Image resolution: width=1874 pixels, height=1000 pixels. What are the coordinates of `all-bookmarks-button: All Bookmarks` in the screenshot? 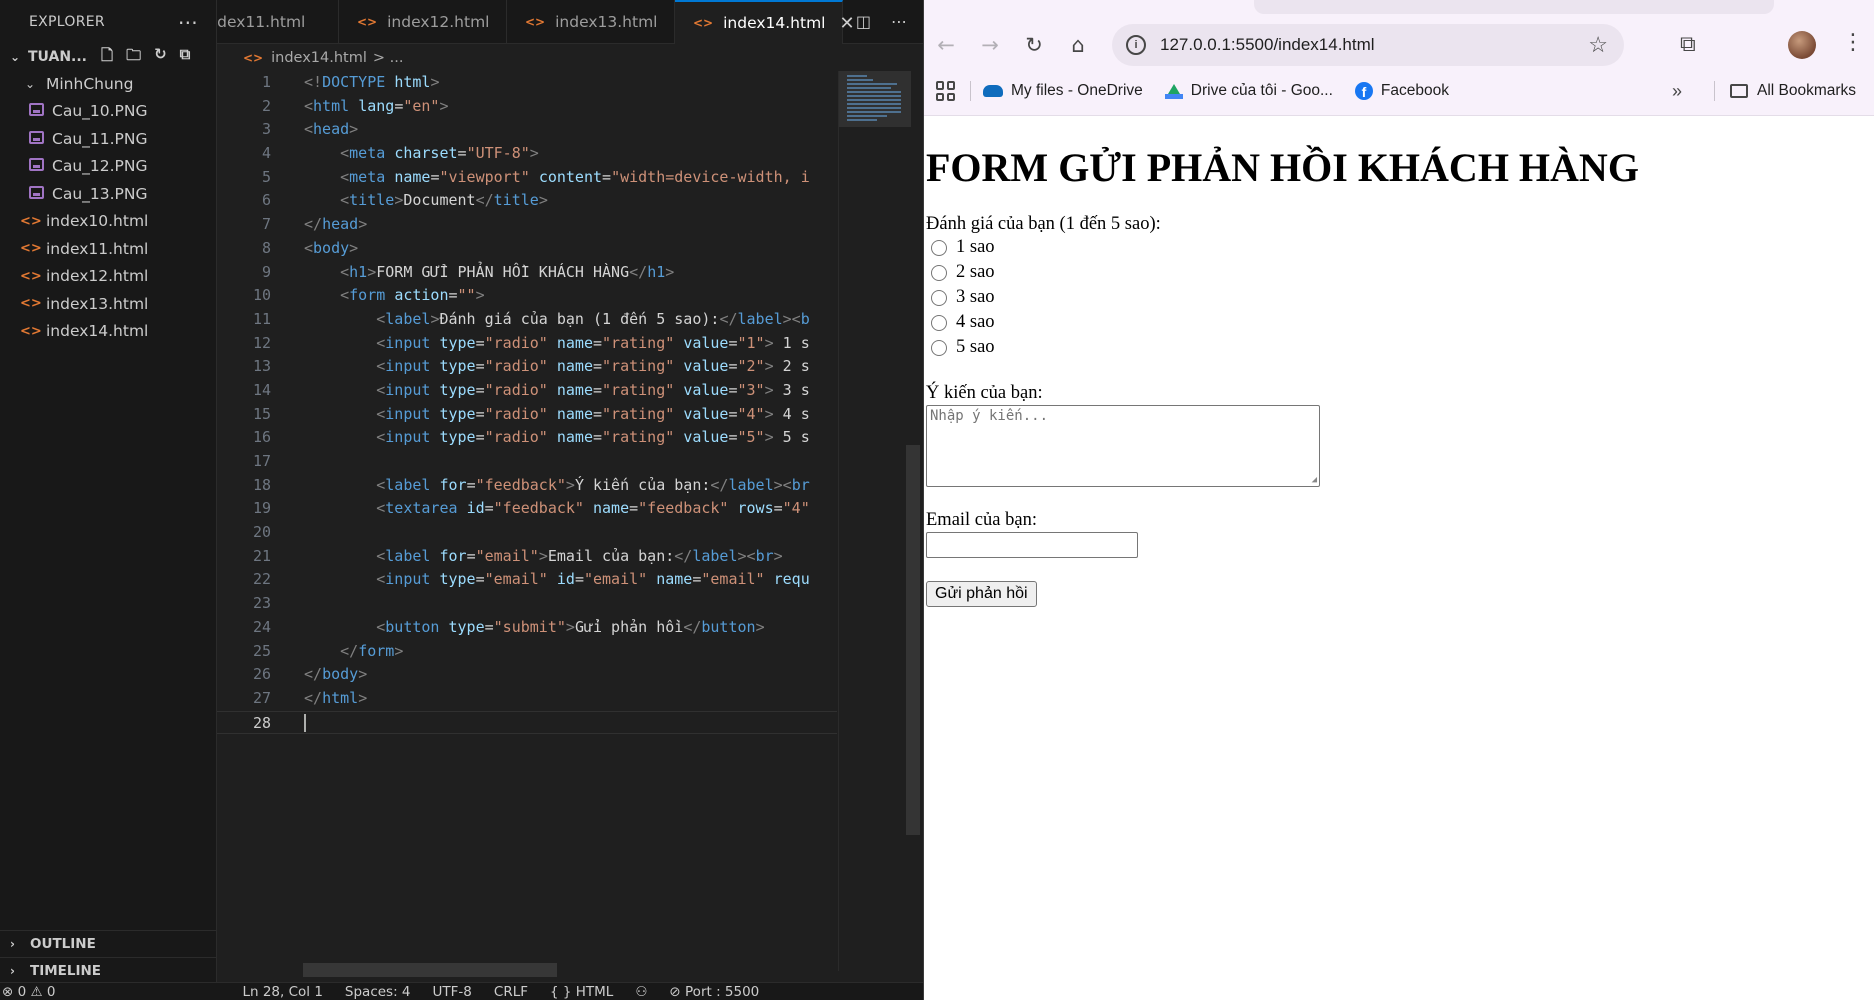 It's located at (1793, 91).